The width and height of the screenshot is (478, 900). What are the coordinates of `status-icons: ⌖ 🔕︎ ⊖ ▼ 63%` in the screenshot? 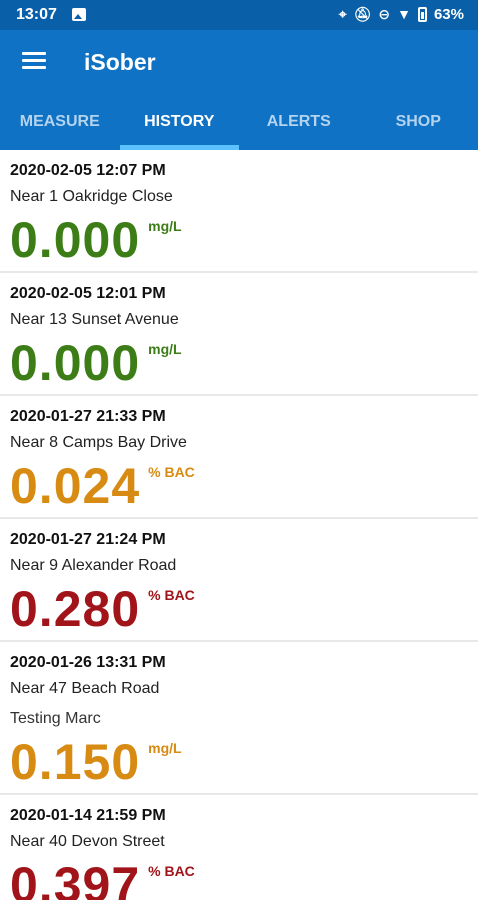 It's located at (401, 14).